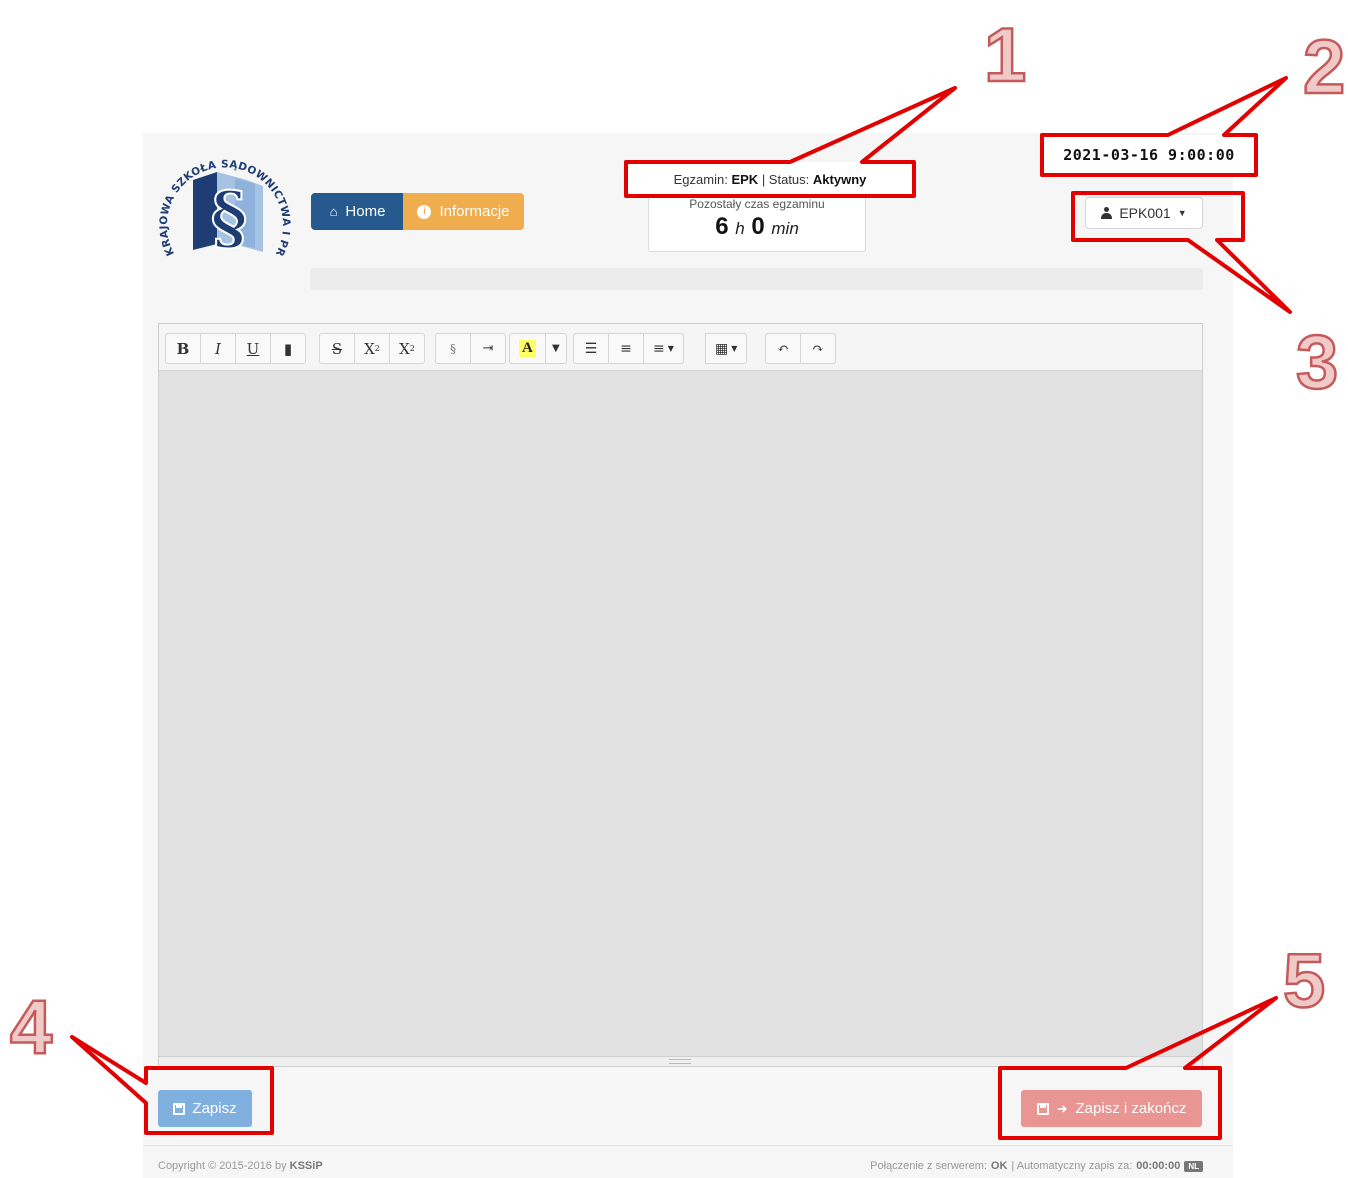 Image resolution: width=1348 pixels, height=1178 pixels. What do you see at coordinates (785, 228) in the screenshot?
I see `timer-minutes-unit: min` at bounding box center [785, 228].